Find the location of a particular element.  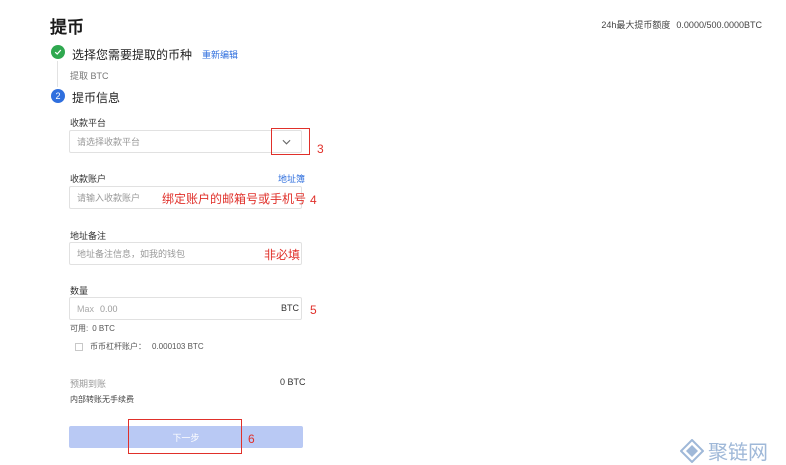

available-label: 可用: is located at coordinates (79, 328).